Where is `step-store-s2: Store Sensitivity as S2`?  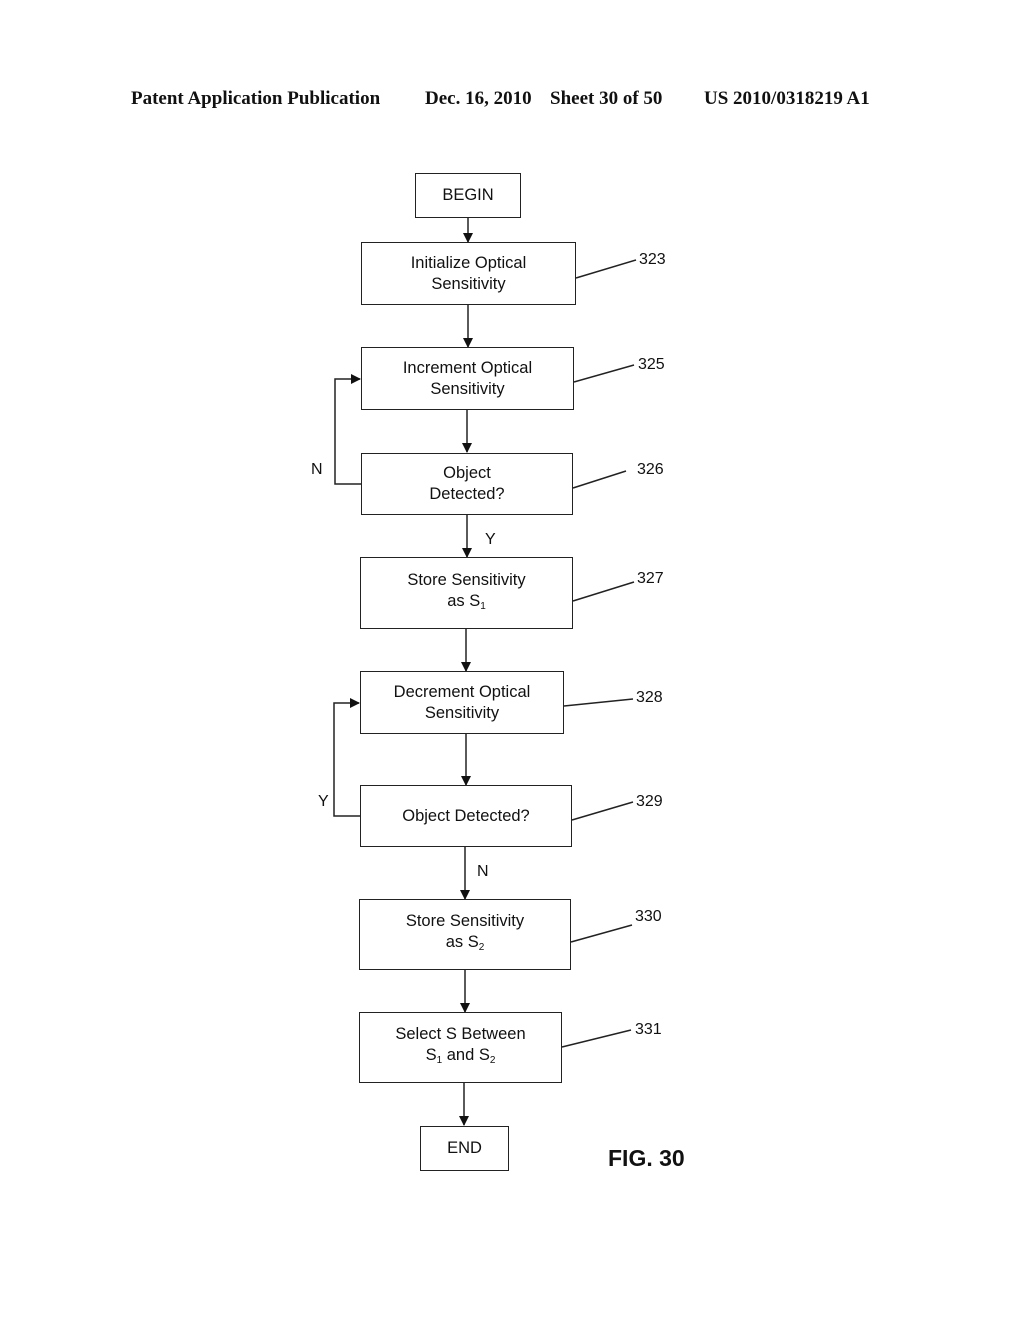 step-store-s2: Store Sensitivity as S2 is located at coordinates (465, 934).